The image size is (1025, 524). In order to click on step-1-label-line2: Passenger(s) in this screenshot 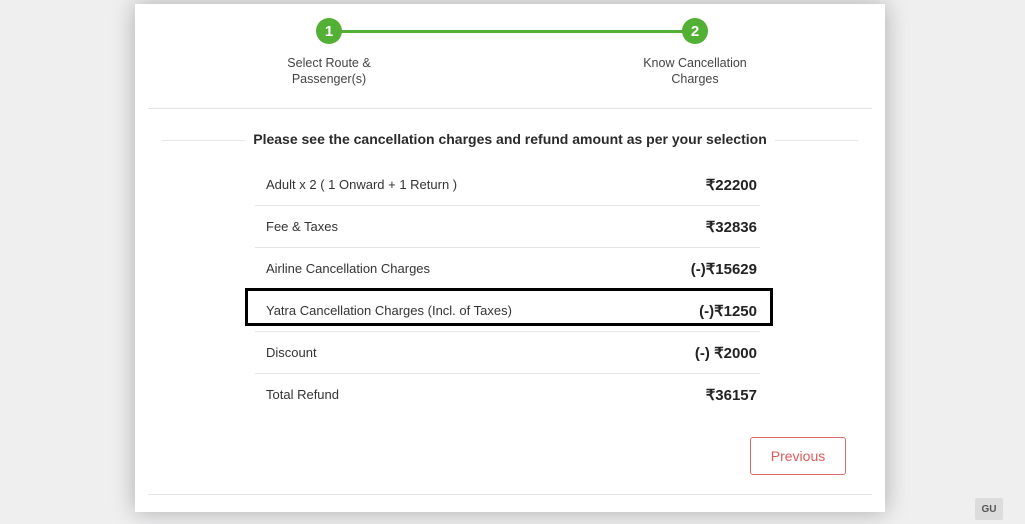, I will do `click(329, 79)`.